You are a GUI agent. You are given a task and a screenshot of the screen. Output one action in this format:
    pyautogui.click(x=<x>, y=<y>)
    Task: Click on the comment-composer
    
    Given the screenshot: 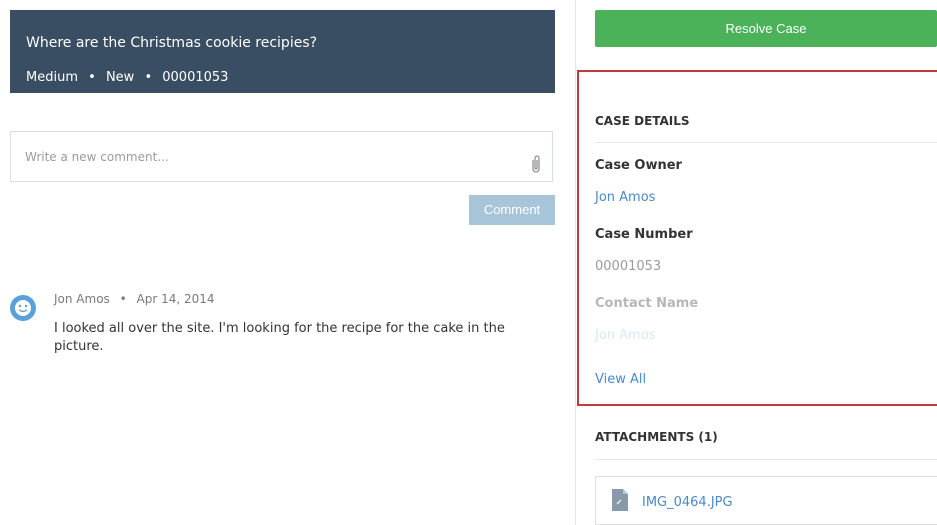 What is the action you would take?
    pyautogui.click(x=281, y=156)
    